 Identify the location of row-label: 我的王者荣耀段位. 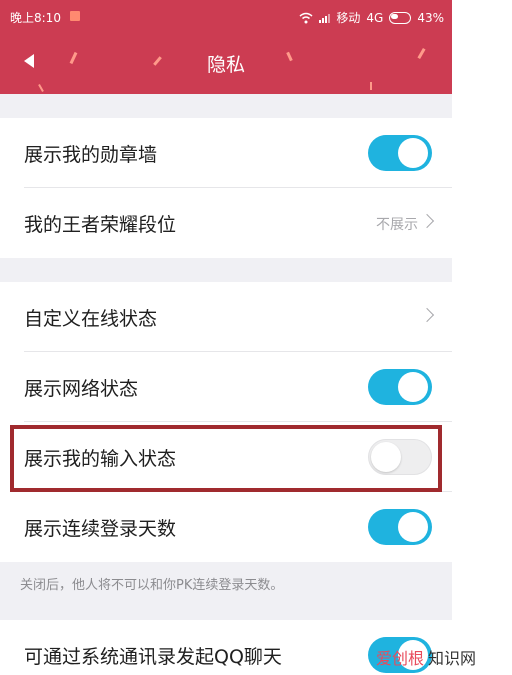
(100, 225).